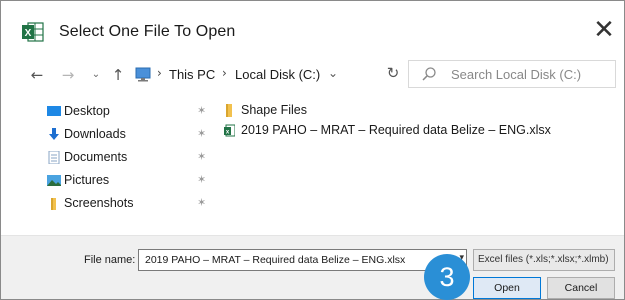  Describe the element at coordinates (54, 111) in the screenshot. I see `desktop-icon` at that location.